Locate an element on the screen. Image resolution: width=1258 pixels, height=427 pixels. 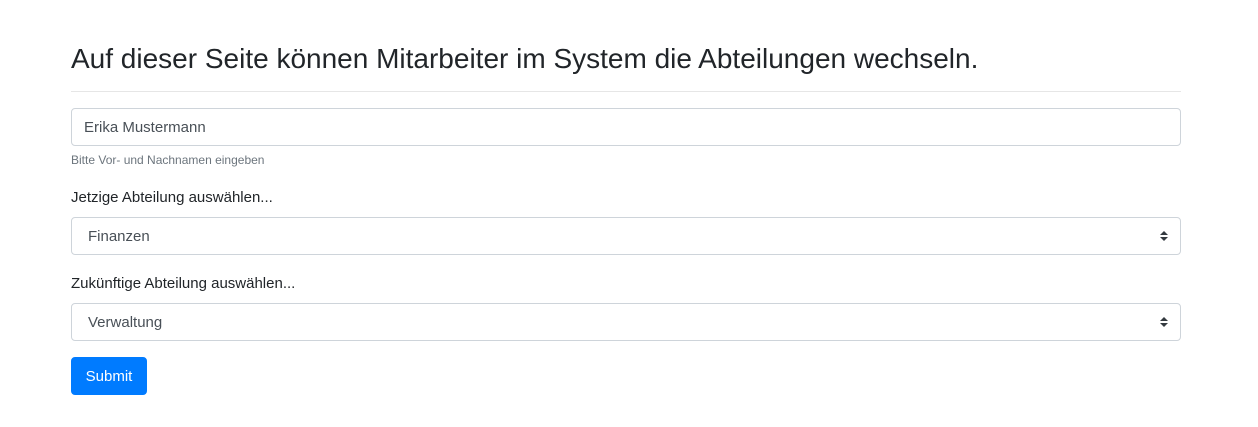
name-help-text: Bitte Vor- und Nachnamen eingeben is located at coordinates (168, 160).